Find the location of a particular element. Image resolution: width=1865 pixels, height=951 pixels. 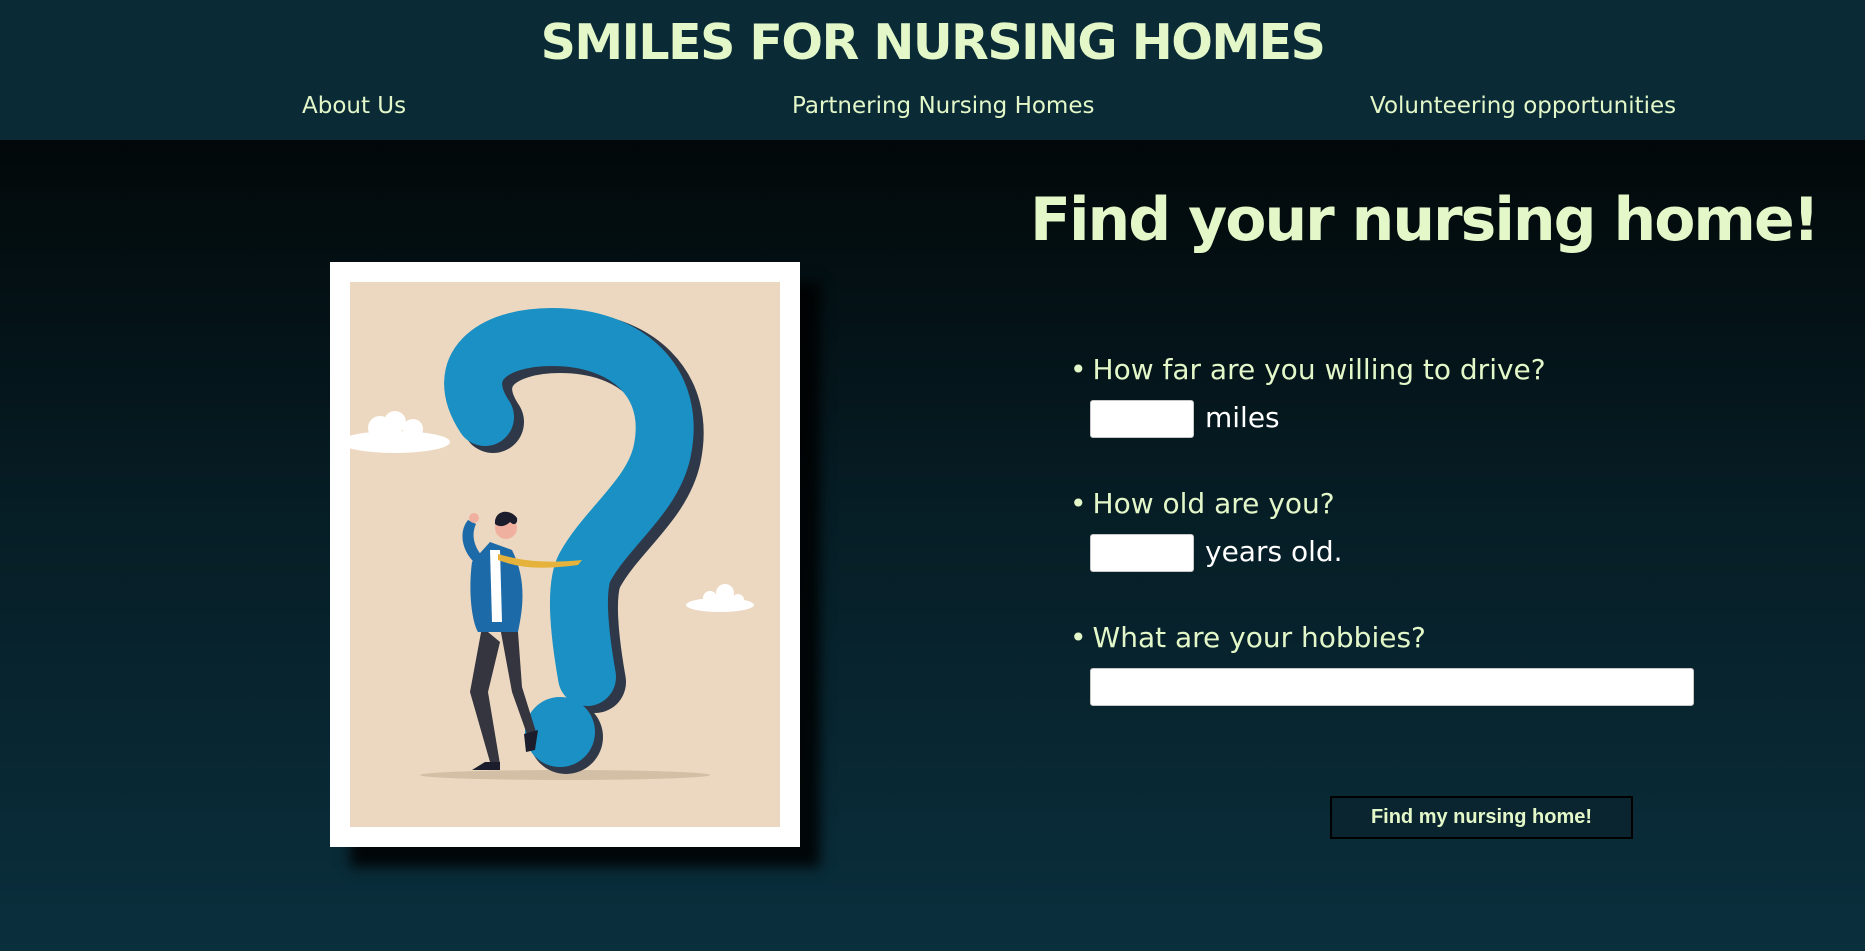

age-unit-label: years old. is located at coordinates (1274, 551).